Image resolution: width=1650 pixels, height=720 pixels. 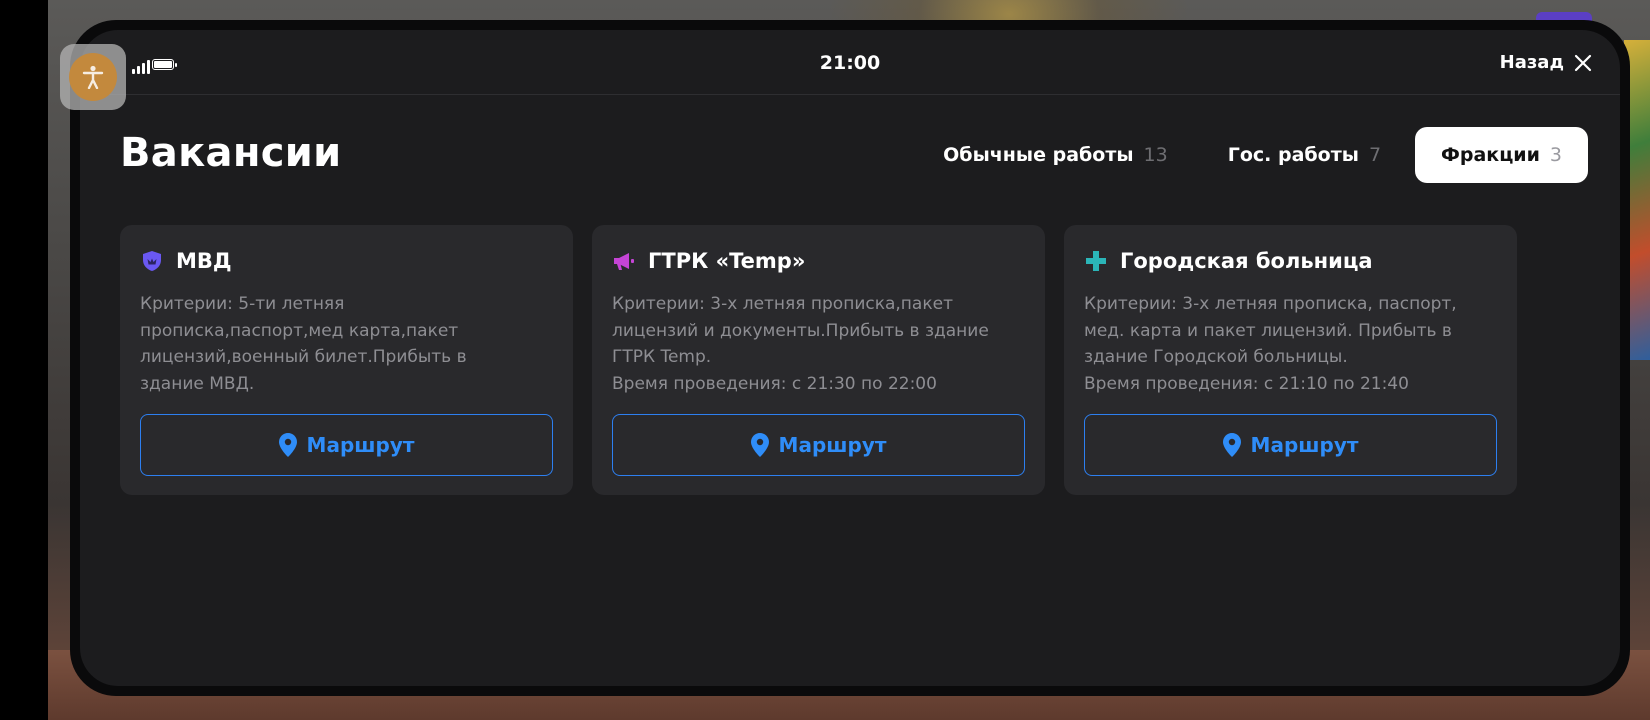 I want to click on tab-regular-jobs: Обычные работы 13, so click(x=1055, y=155).